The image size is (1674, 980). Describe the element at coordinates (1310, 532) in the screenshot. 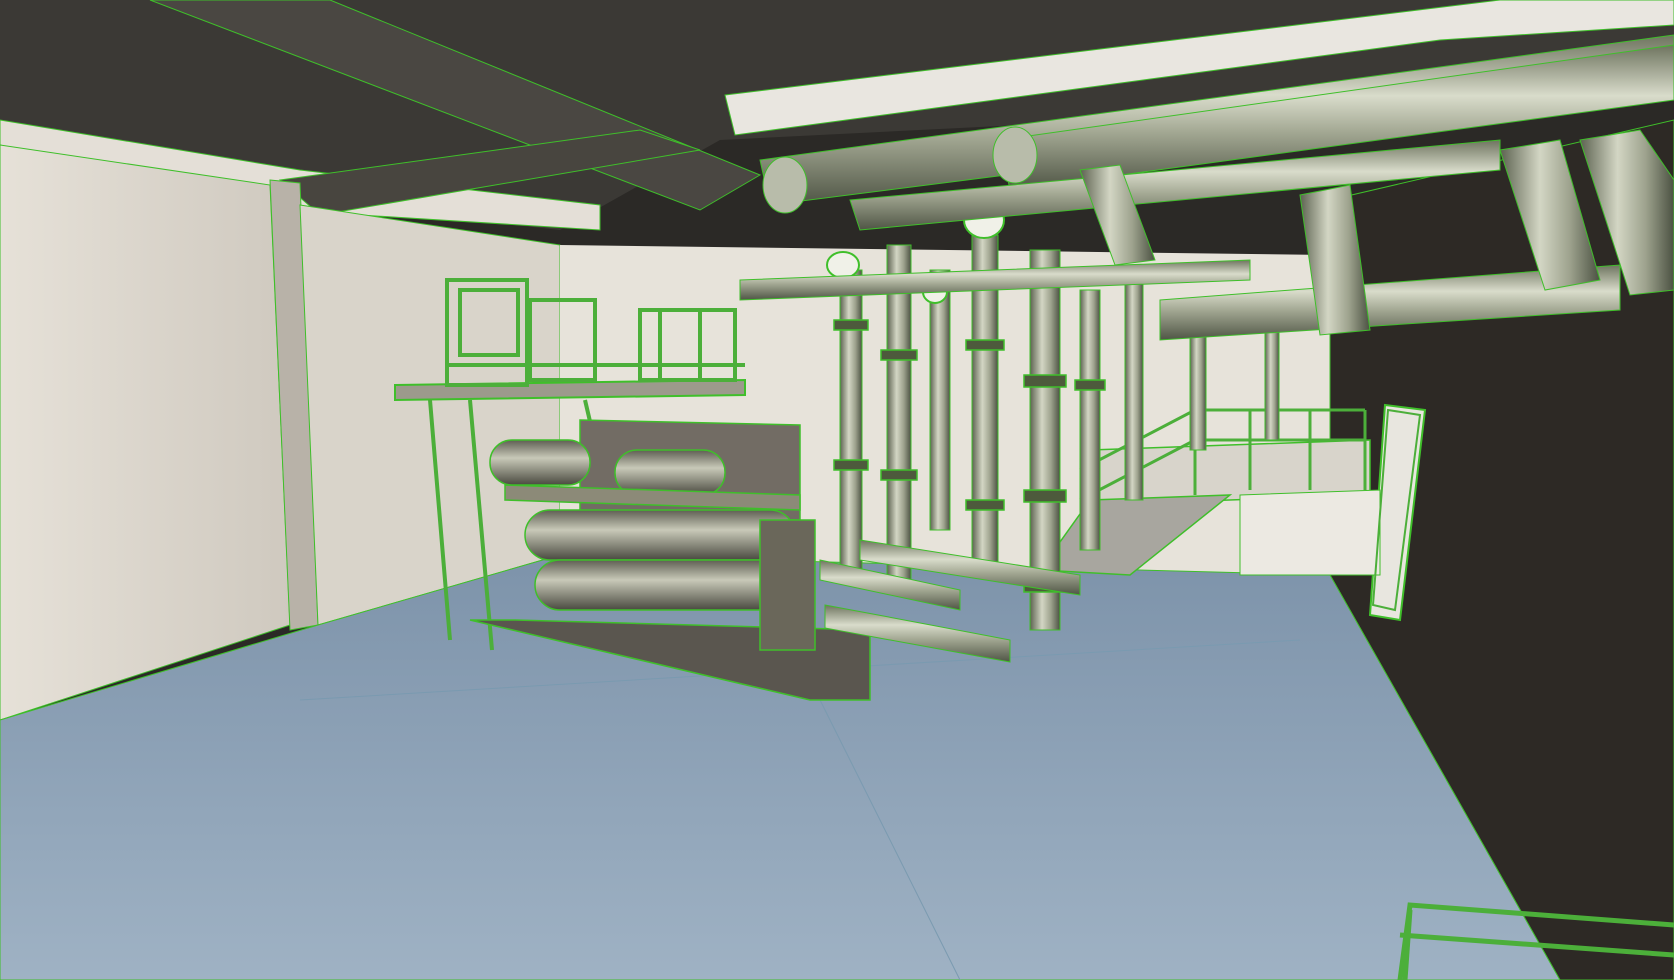

I see `stair-wall` at that location.